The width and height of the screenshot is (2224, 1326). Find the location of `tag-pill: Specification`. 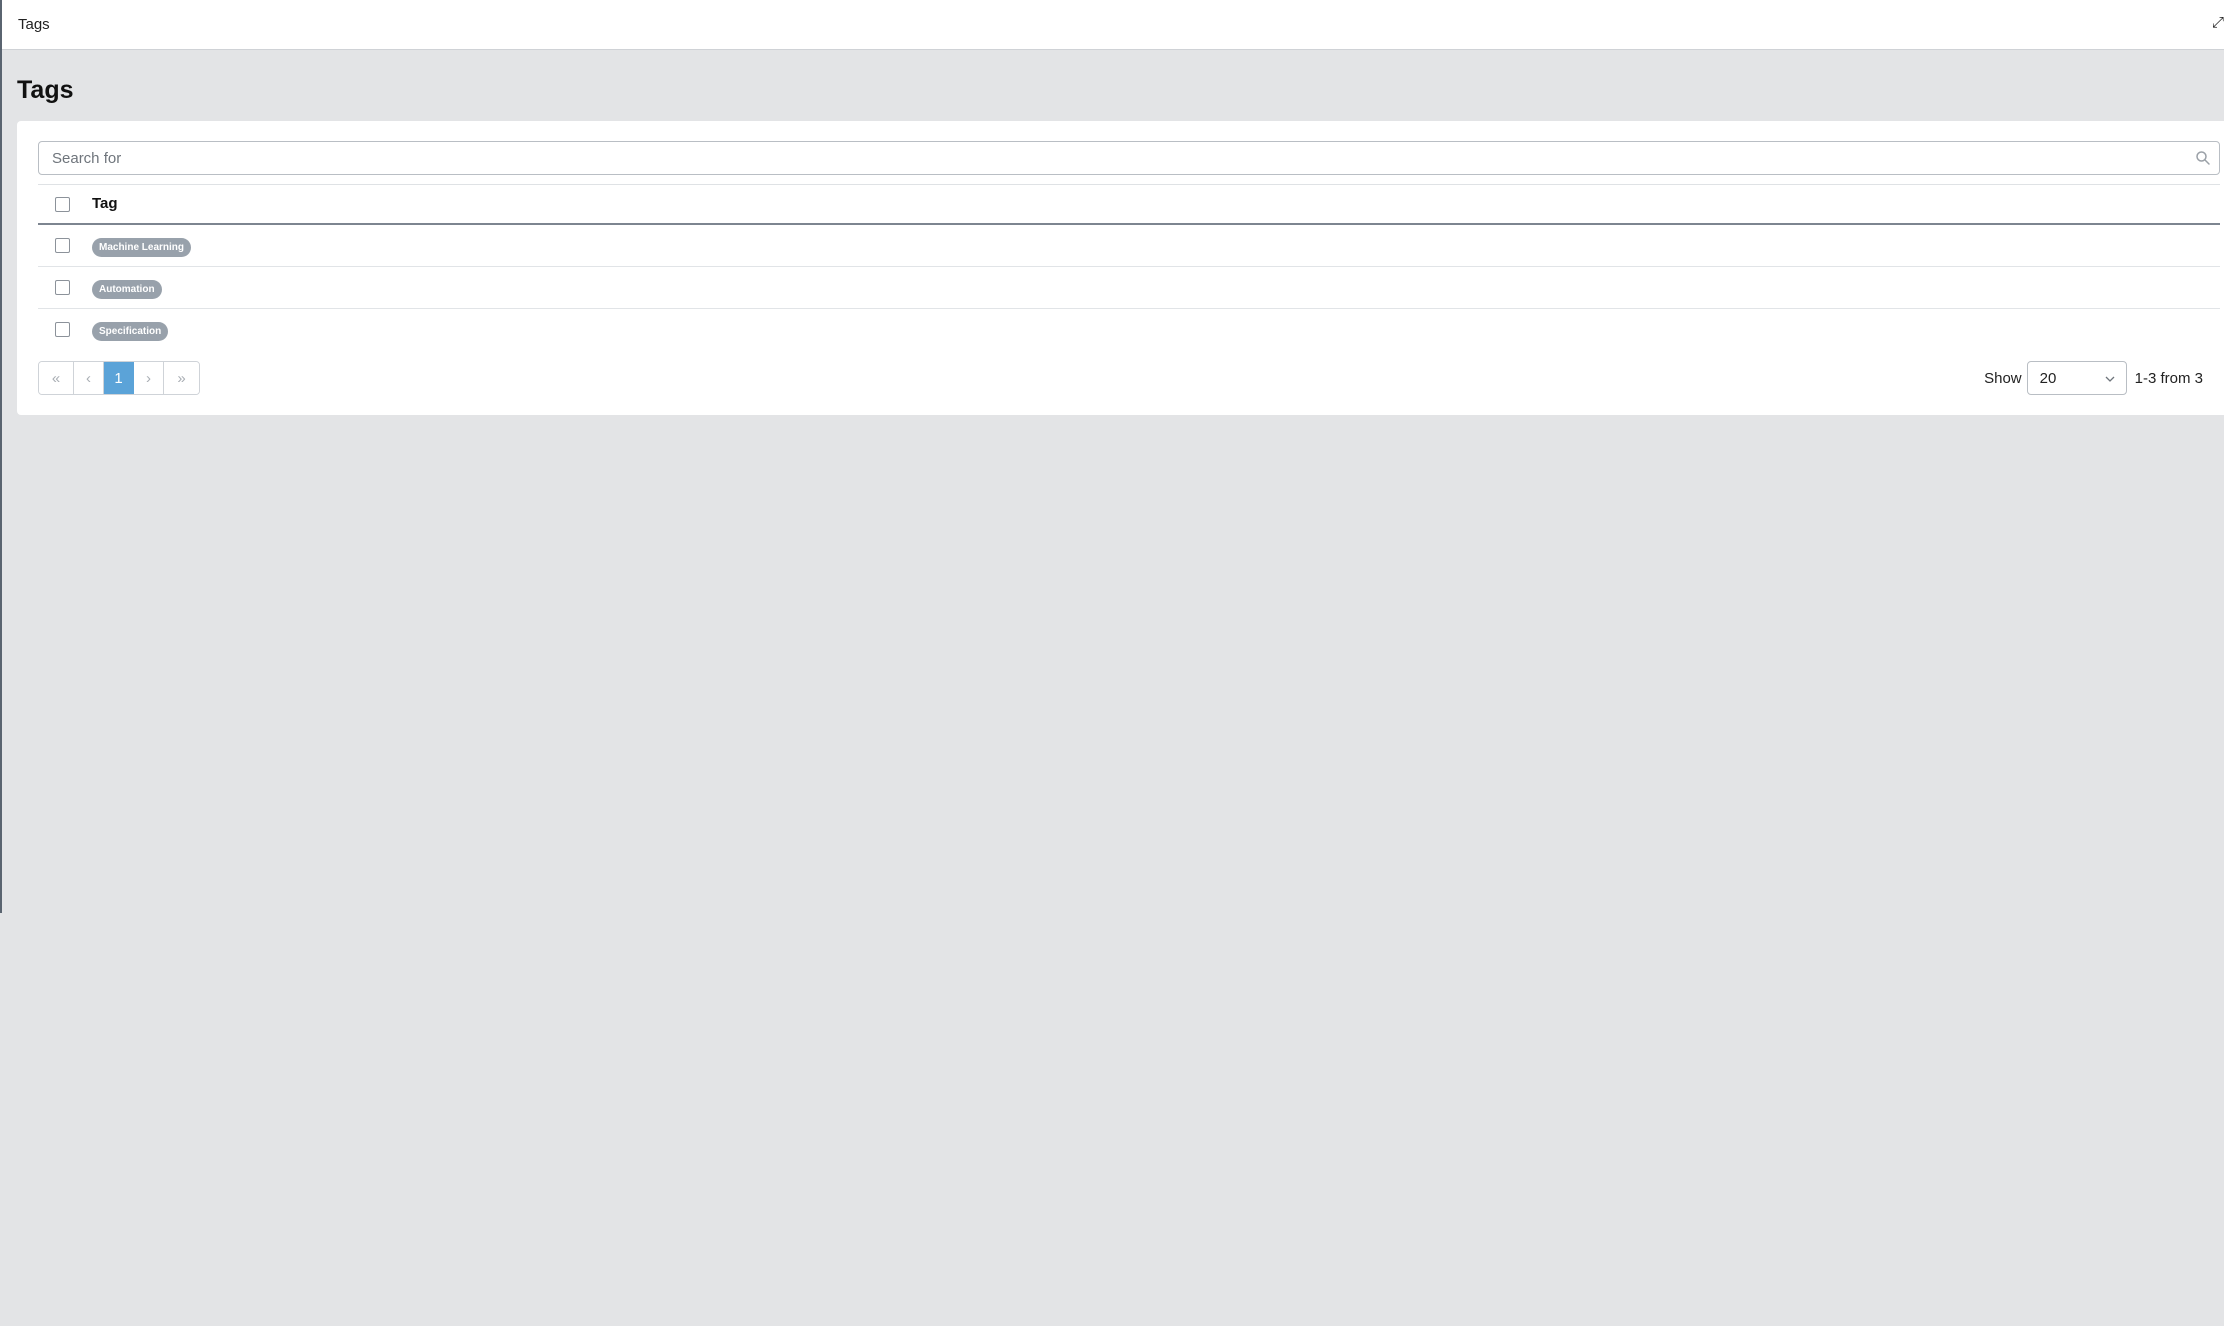

tag-pill: Specification is located at coordinates (130, 331).